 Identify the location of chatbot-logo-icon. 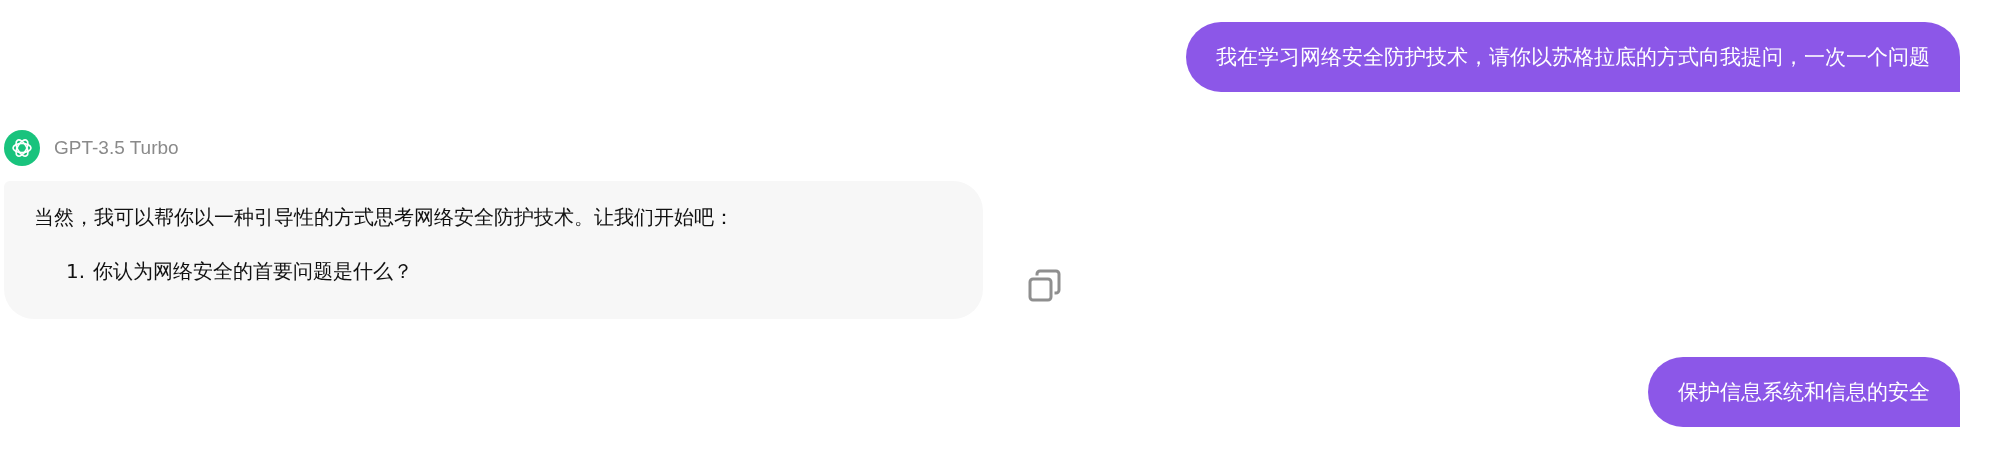
(22, 148).